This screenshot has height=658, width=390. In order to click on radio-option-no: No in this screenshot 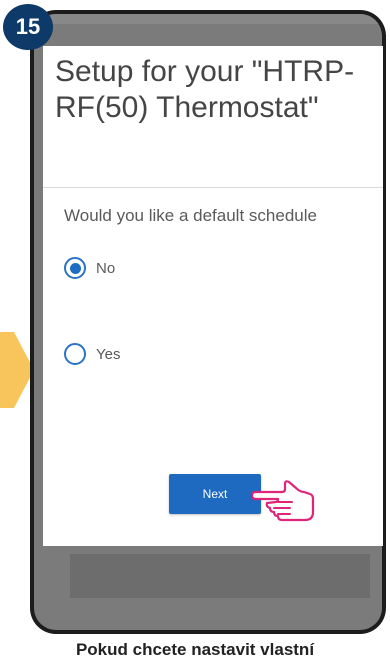, I will do `click(213, 268)`.